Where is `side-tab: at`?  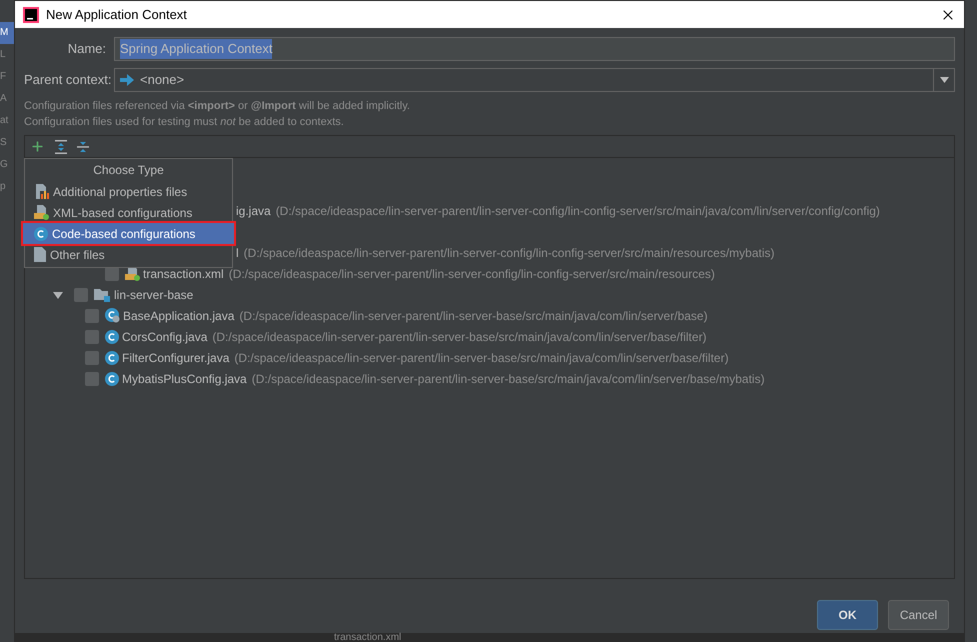
side-tab: at is located at coordinates (7, 121).